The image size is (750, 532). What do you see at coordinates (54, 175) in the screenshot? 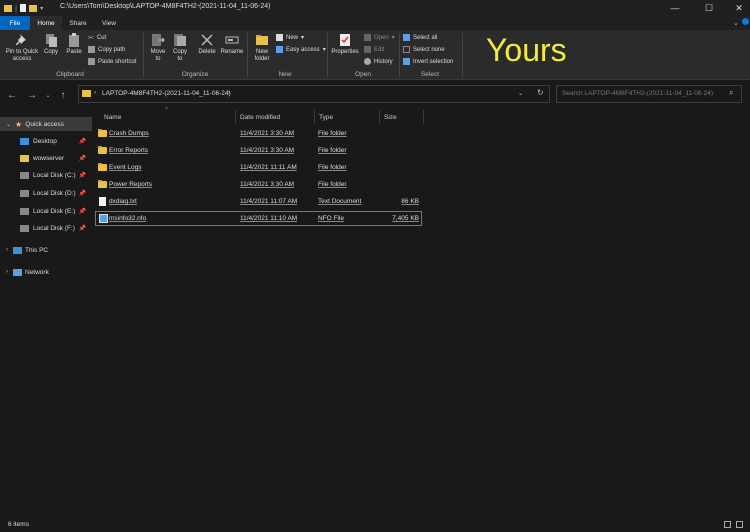
I see `nav-item-label: Local Disk (C:)` at bounding box center [54, 175].